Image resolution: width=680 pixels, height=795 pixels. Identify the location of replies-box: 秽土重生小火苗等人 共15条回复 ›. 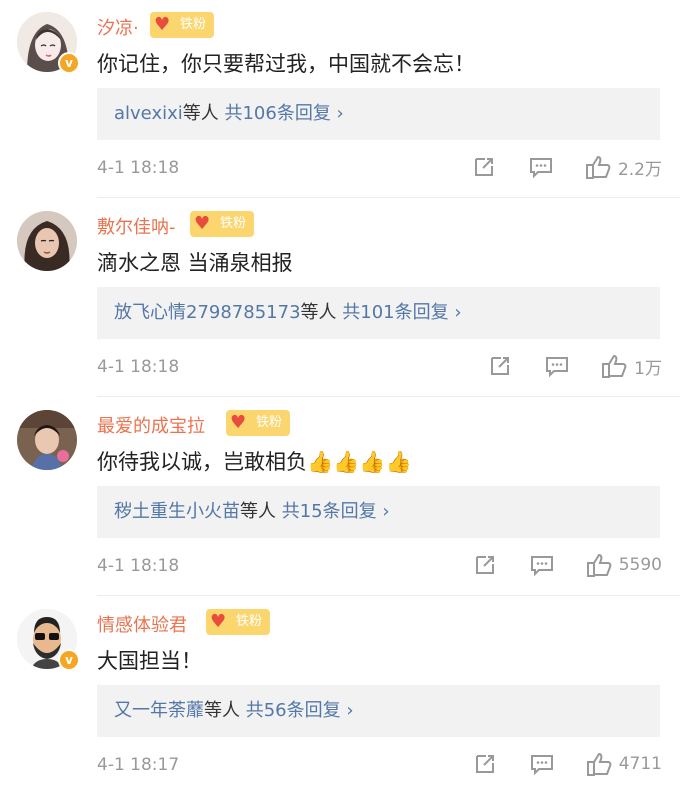
(378, 512).